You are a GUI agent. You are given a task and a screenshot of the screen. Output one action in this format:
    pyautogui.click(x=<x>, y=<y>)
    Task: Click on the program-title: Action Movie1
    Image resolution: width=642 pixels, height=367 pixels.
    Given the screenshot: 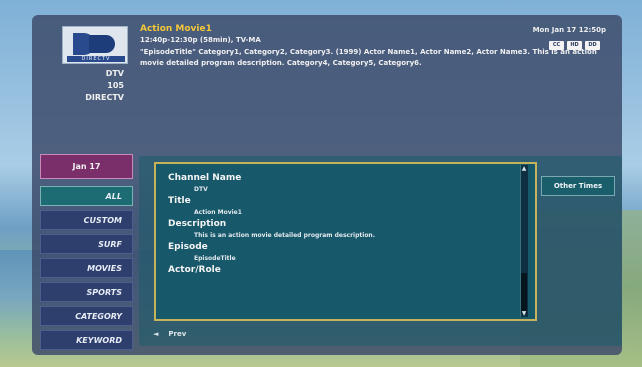 What is the action you would take?
    pyautogui.click(x=176, y=29)
    